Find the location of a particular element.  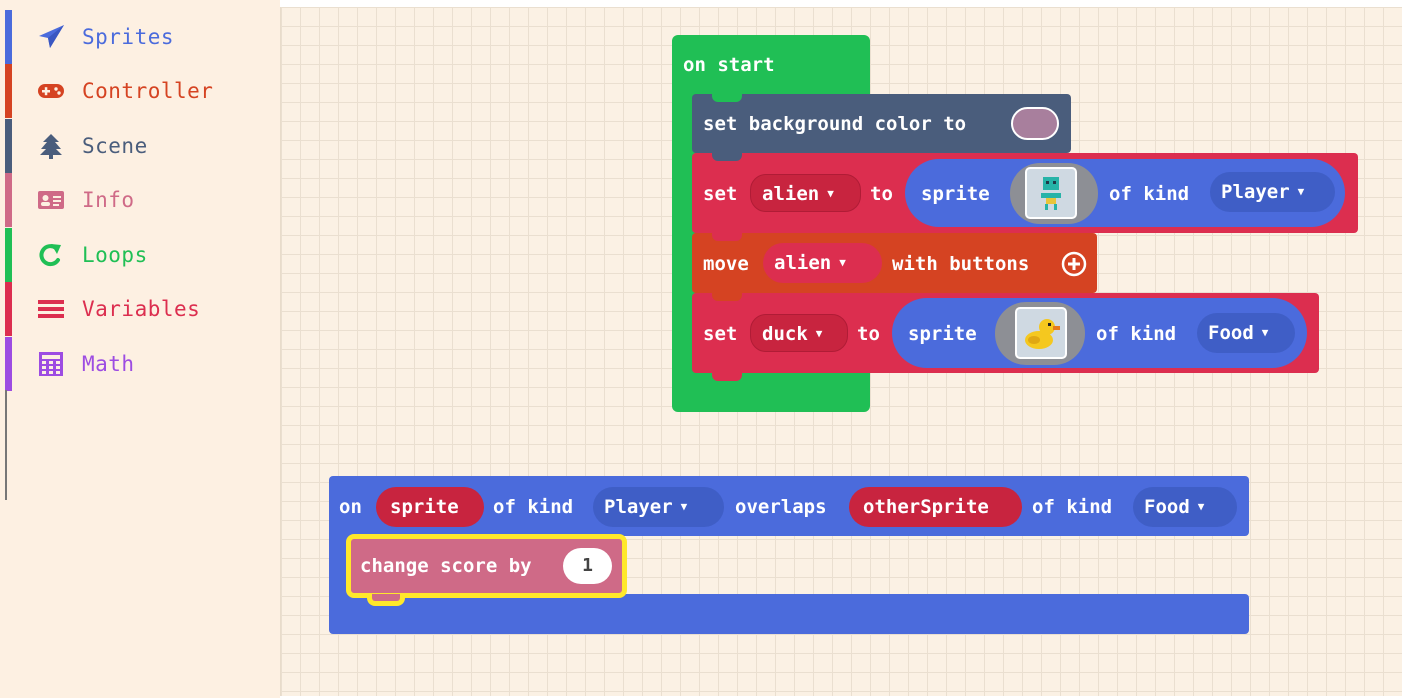

set-background-label: set background color to is located at coordinates (835, 124).